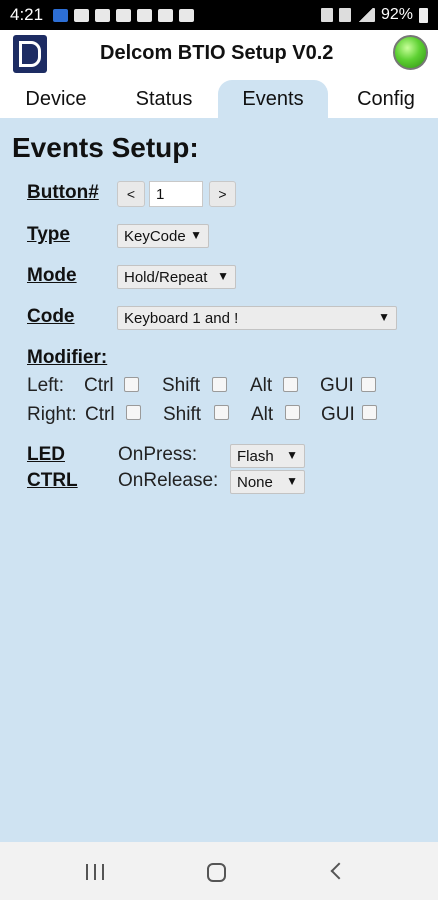 This screenshot has width=438, height=900. What do you see at coordinates (261, 385) in the screenshot?
I see `left-alt-label: Alt` at bounding box center [261, 385].